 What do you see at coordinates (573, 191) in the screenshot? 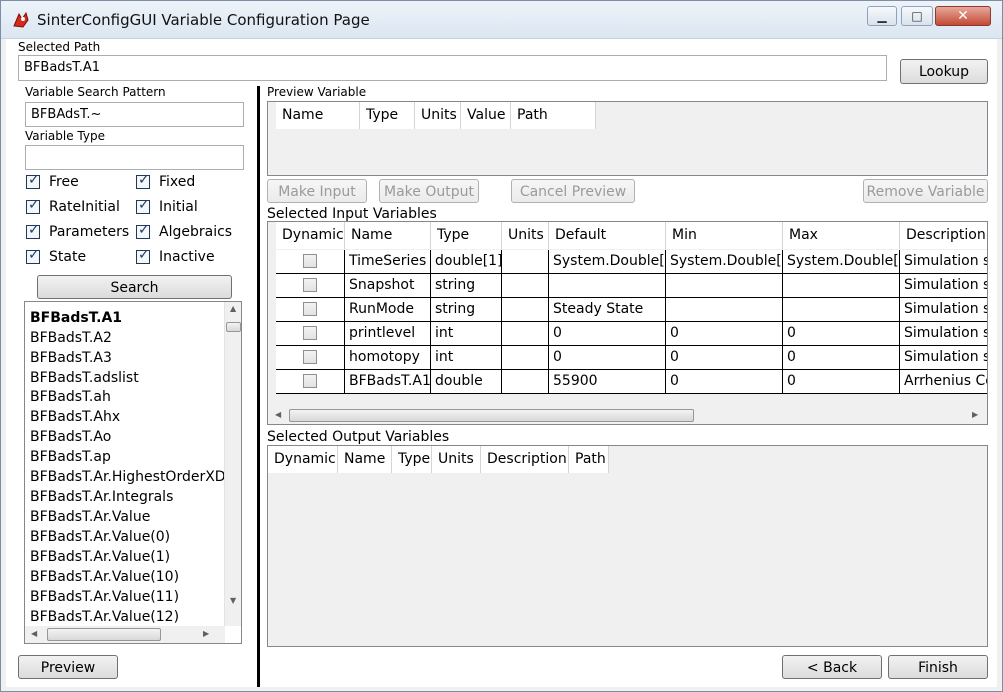
I see `cancel-preview-button: Cancel Preview` at bounding box center [573, 191].